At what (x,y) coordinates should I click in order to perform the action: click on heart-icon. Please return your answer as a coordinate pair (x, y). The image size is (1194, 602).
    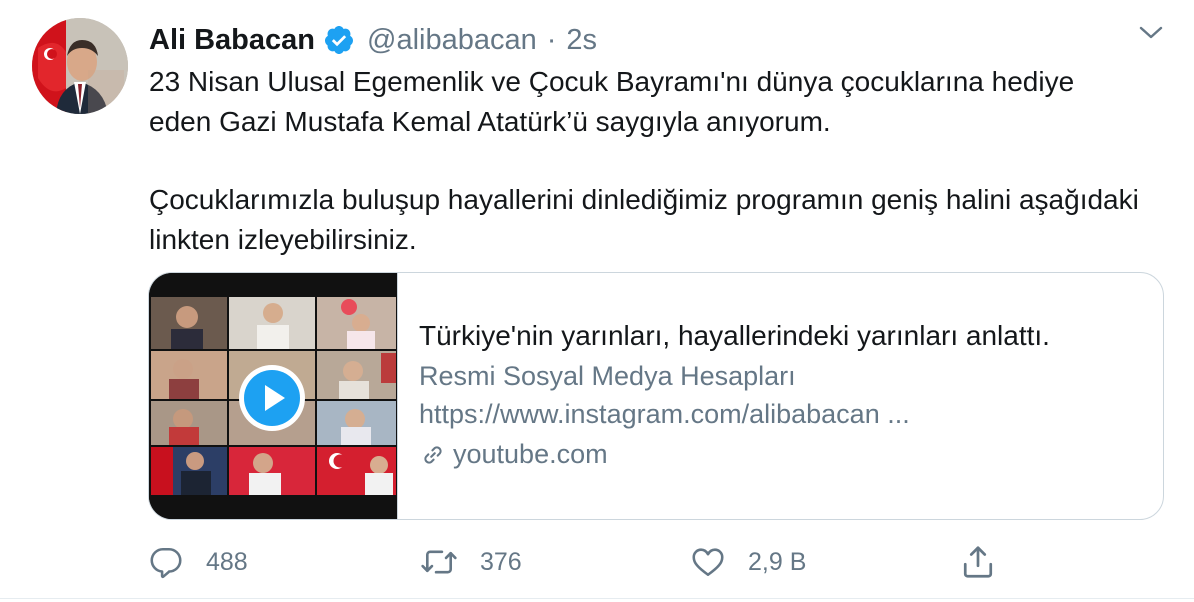
    Looking at the image, I should click on (708, 562).